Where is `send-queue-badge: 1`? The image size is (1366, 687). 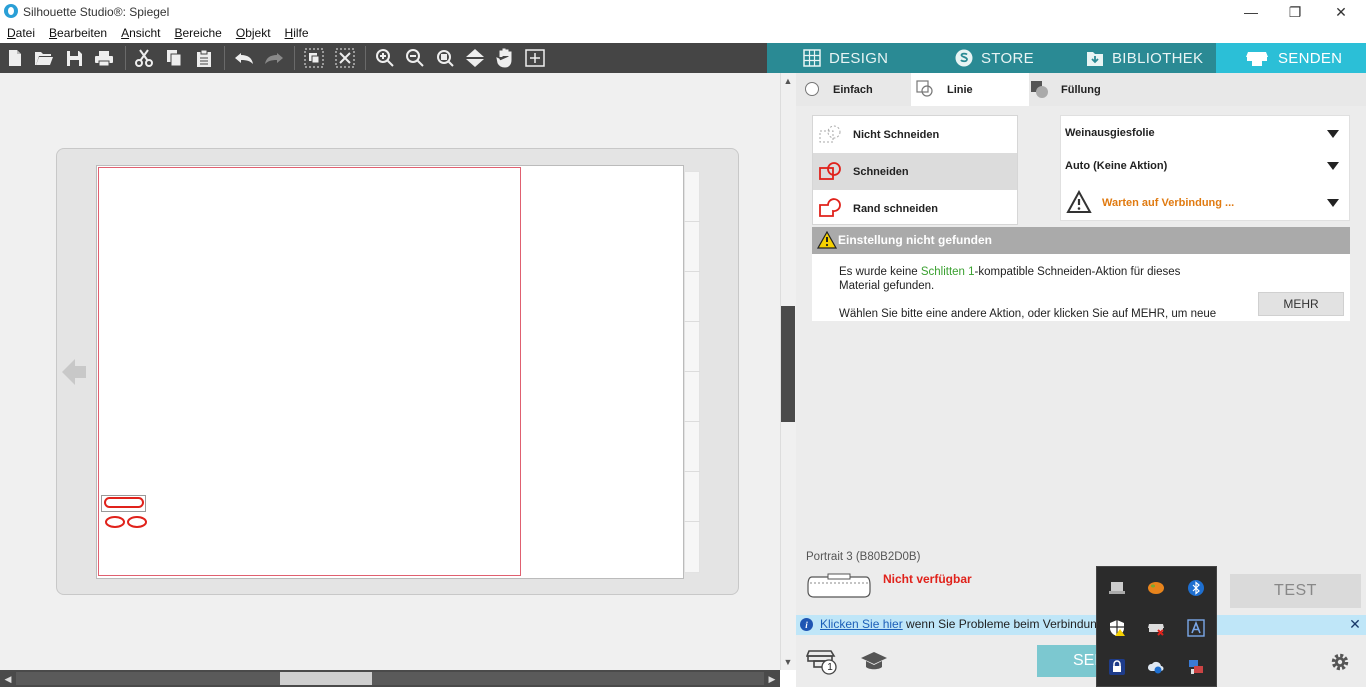 send-queue-badge: 1 is located at coordinates (830, 667).